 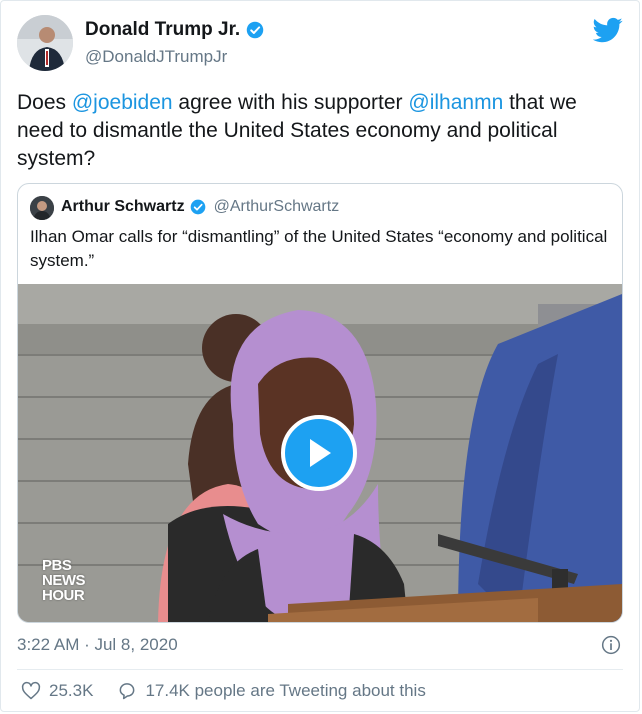 I want to click on conversation-action: 17.4K people are Tweeting about this, so click(x=271, y=691).